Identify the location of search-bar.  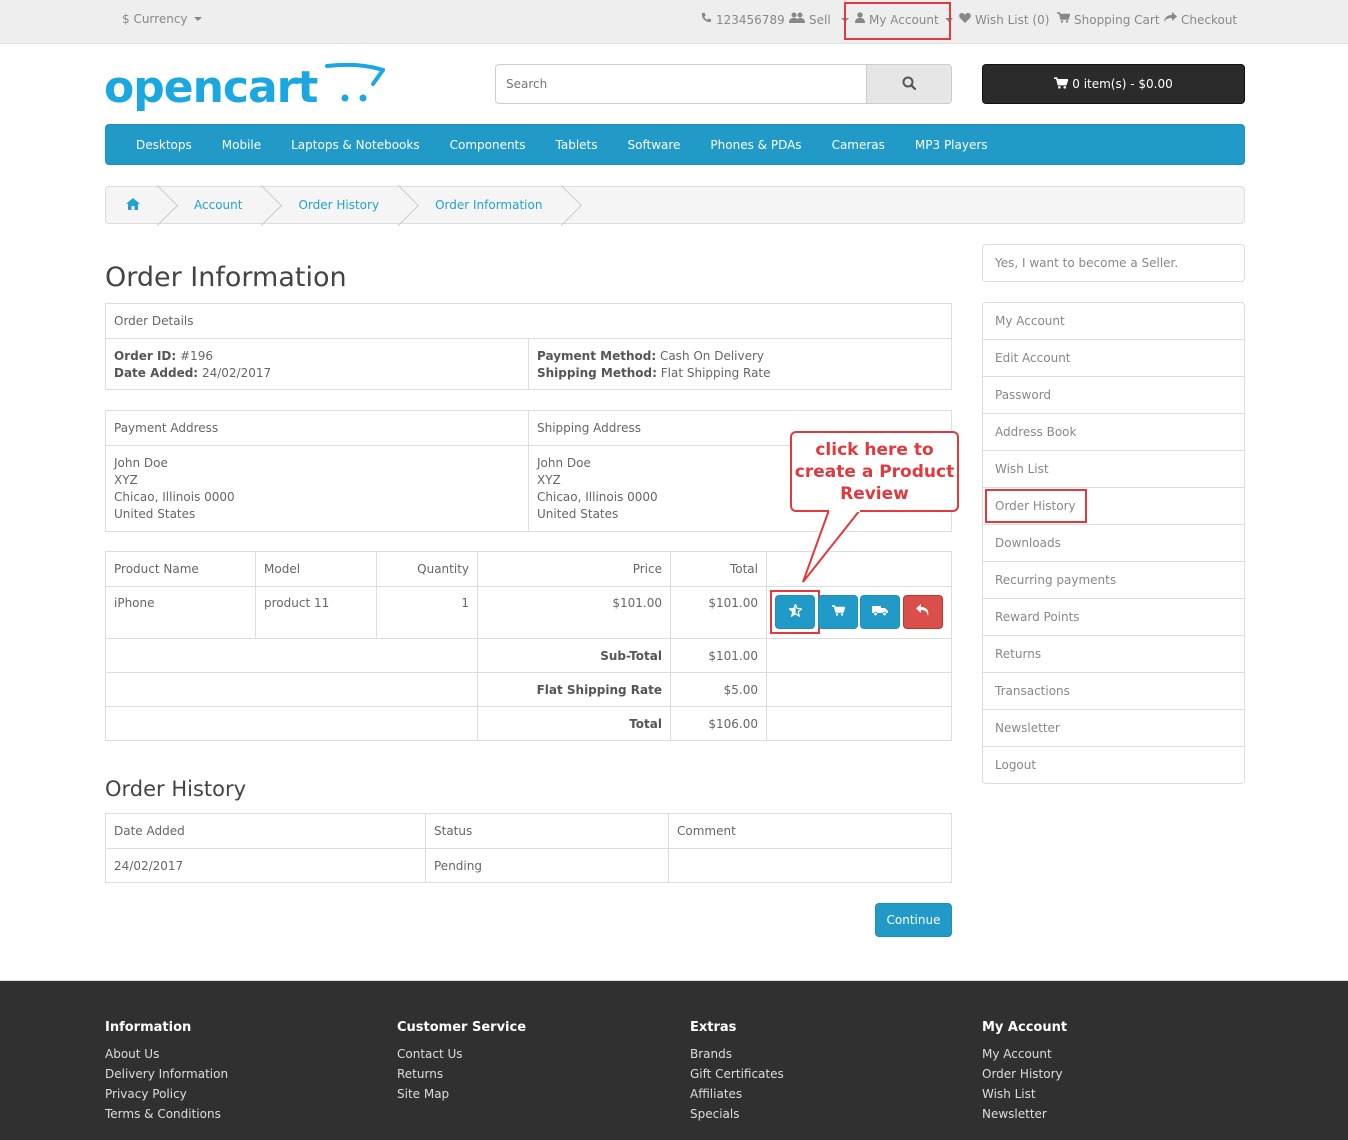
(723, 84).